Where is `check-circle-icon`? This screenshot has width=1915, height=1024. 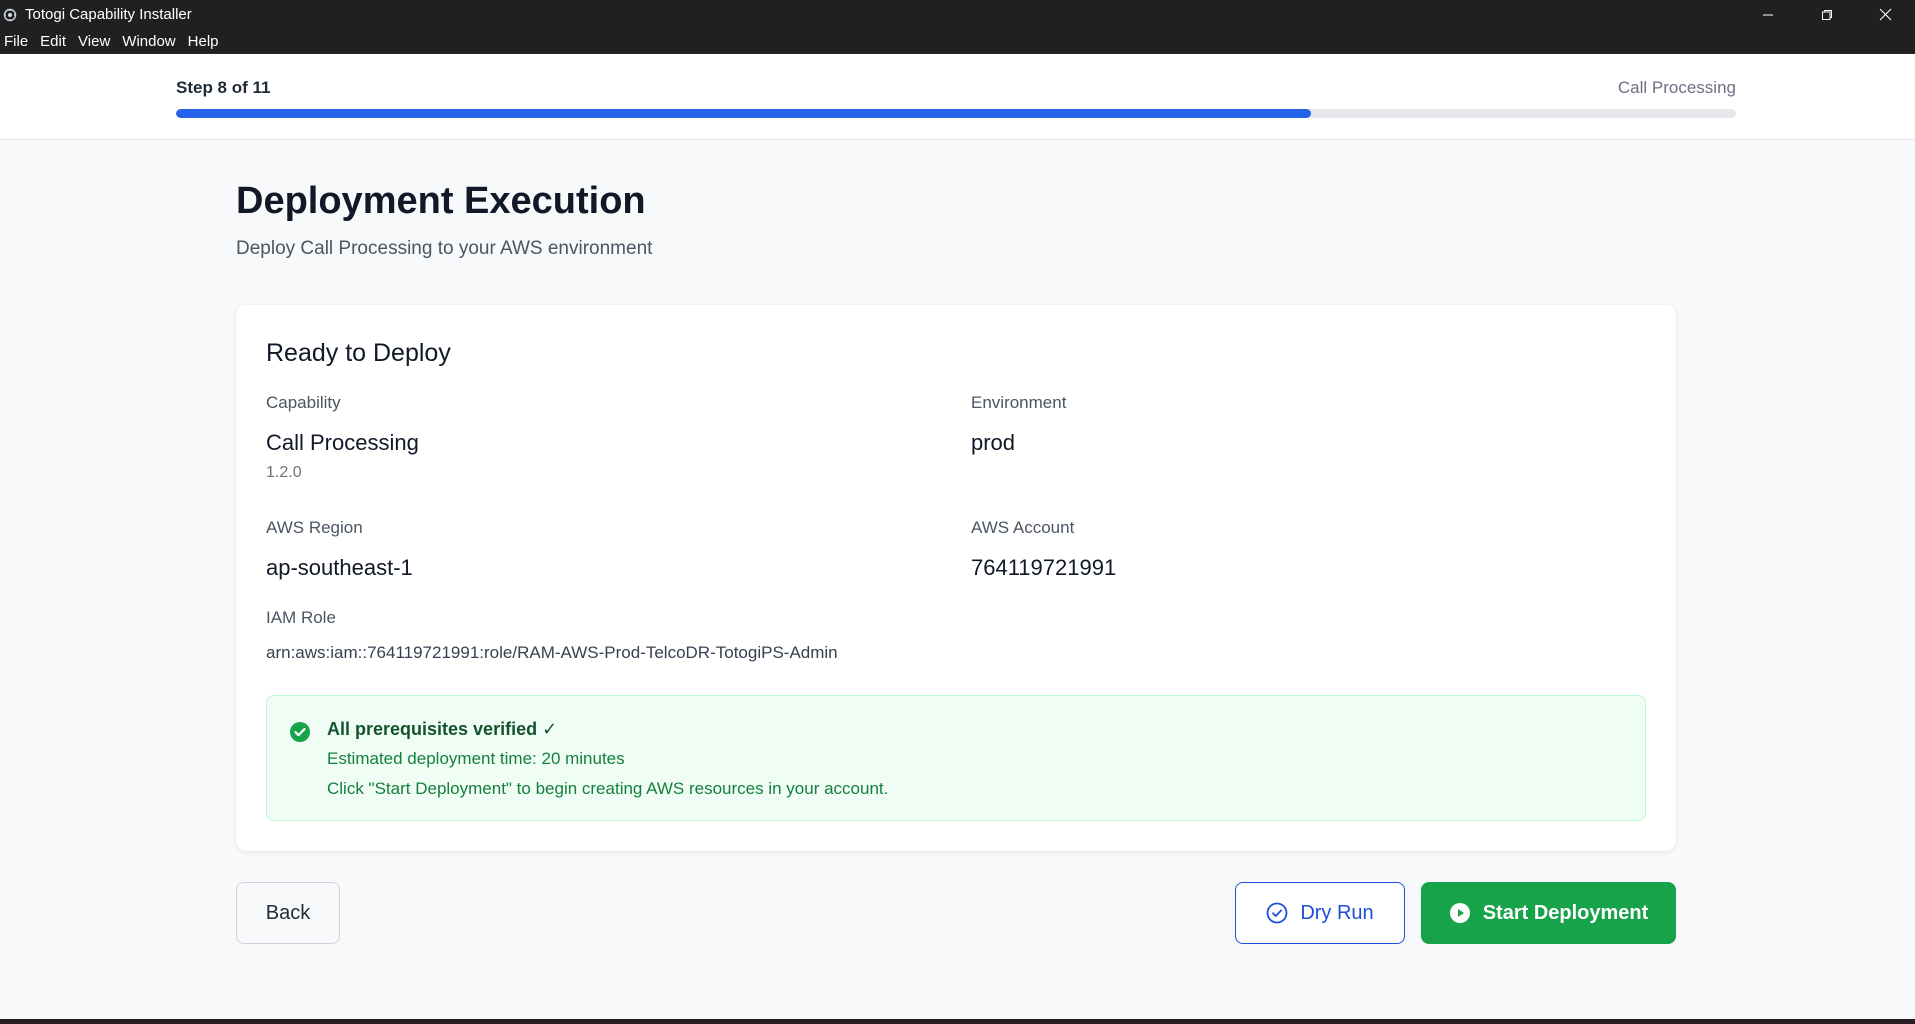 check-circle-icon is located at coordinates (300, 732).